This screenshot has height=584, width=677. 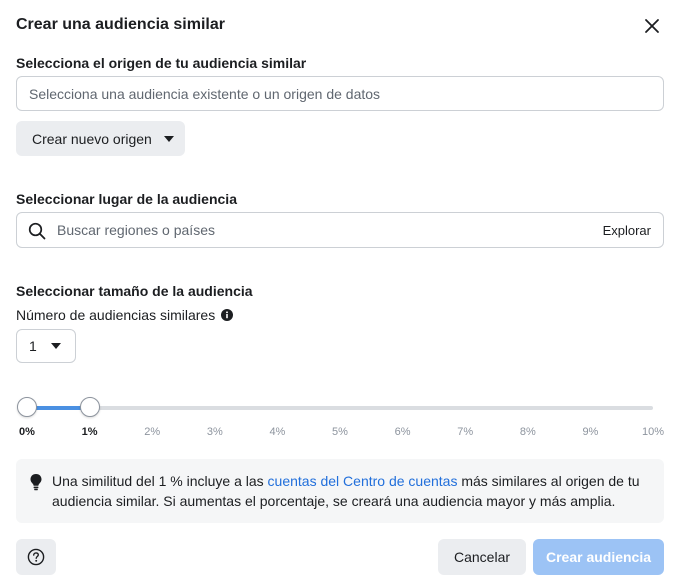 I want to click on location-label: Seleccionar lugar de la audiencia, so click(x=126, y=199).